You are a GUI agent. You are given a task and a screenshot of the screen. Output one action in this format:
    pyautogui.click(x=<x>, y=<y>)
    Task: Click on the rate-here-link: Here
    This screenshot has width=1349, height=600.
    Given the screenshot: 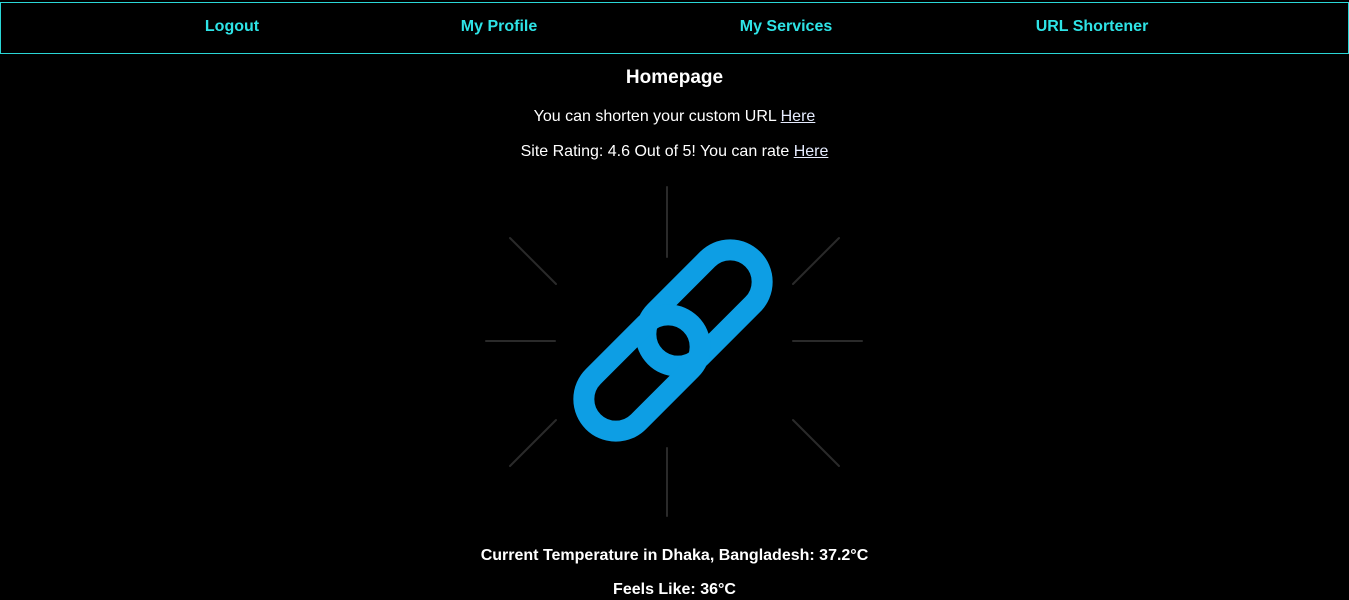 What is the action you would take?
    pyautogui.click(x=811, y=151)
    